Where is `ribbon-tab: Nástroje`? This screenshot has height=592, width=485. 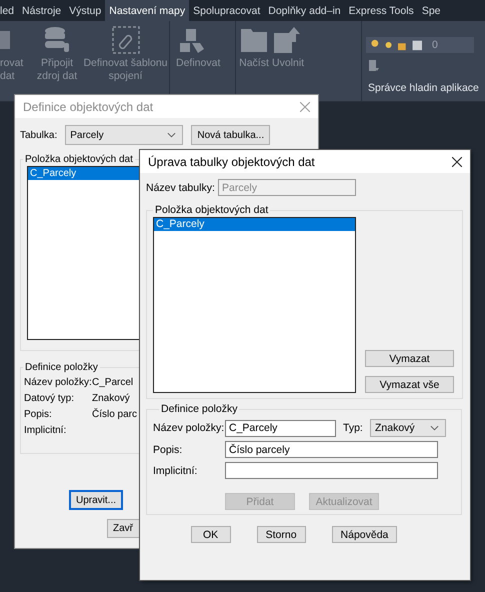 ribbon-tab: Nástroje is located at coordinates (42, 10).